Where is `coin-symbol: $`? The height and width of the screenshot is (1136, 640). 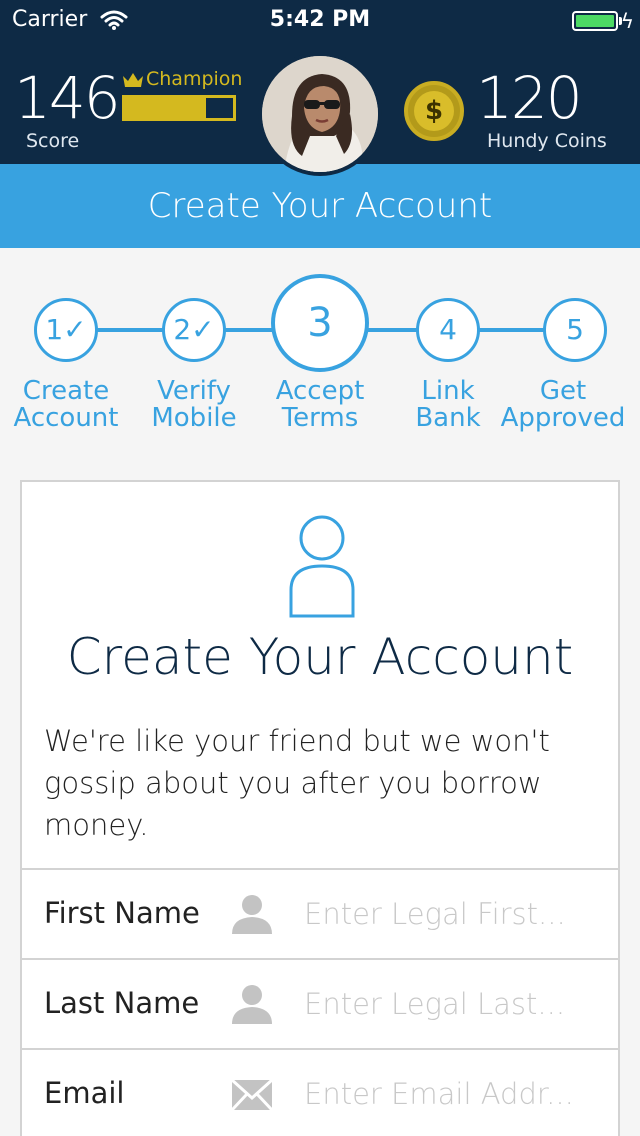 coin-symbol: $ is located at coordinates (434, 111).